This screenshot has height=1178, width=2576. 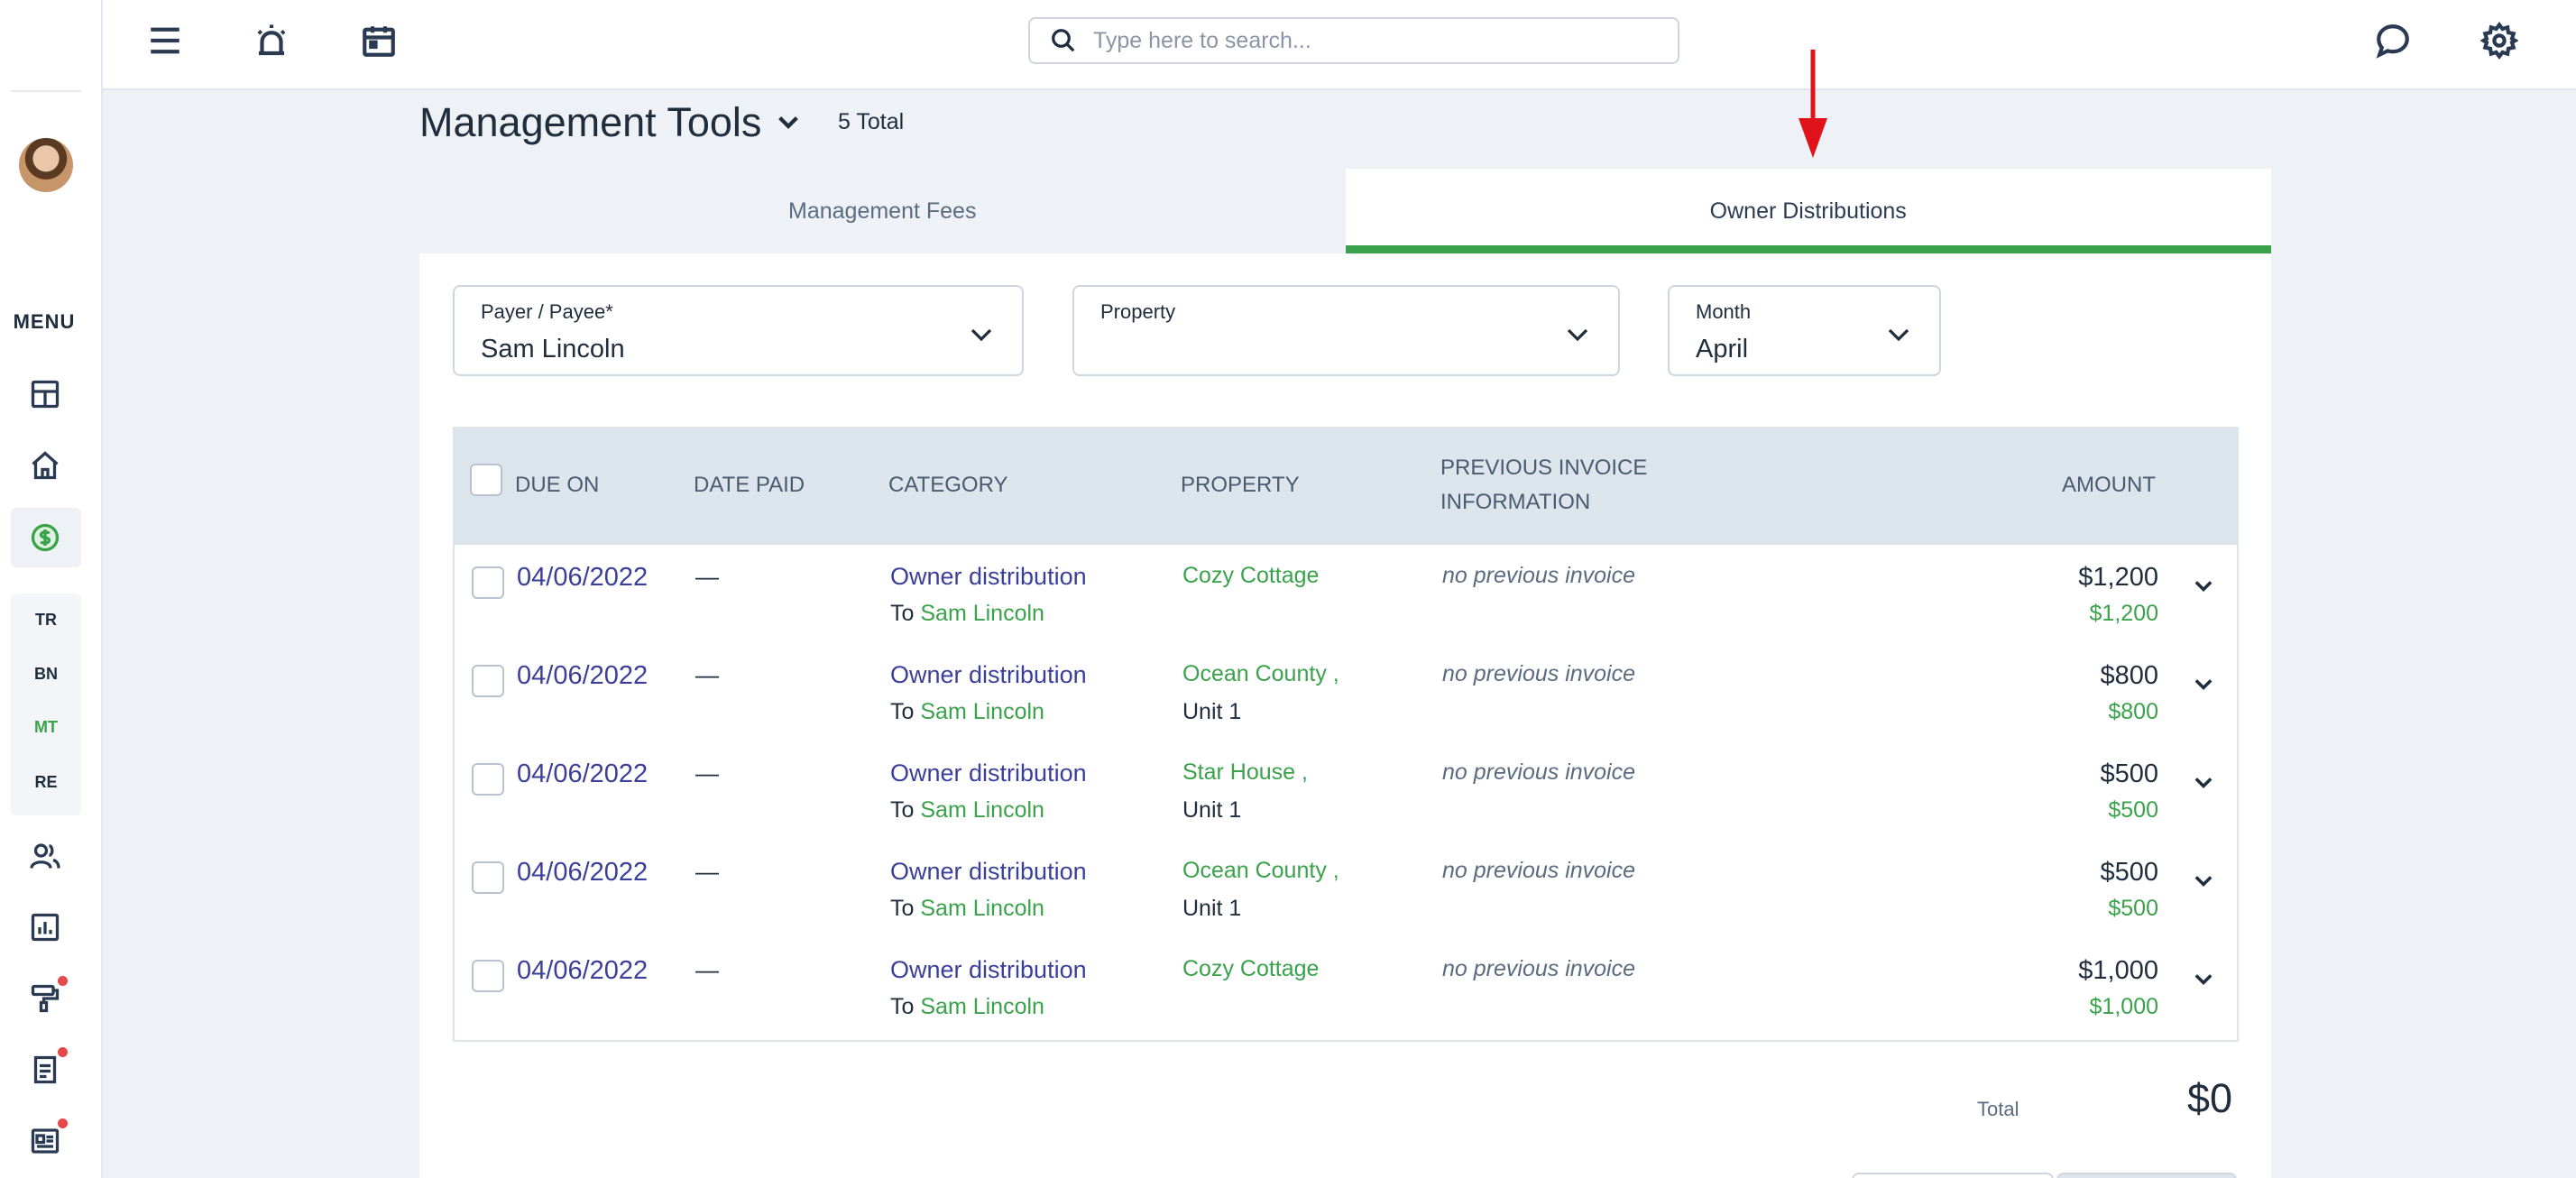 What do you see at coordinates (45, 1070) in the screenshot?
I see `document-icon` at bounding box center [45, 1070].